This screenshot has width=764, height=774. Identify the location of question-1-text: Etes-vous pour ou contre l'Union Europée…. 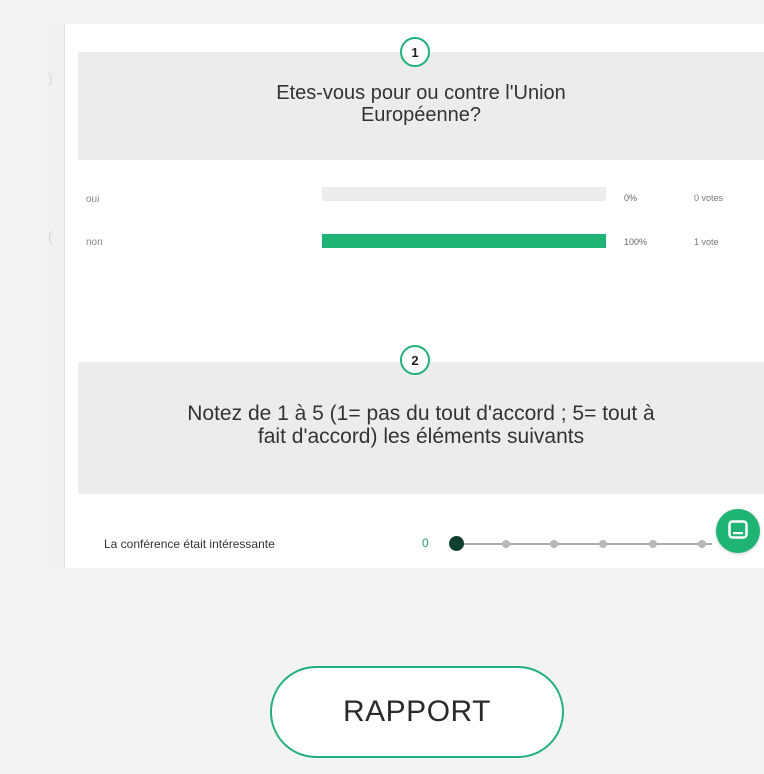
(421, 104).